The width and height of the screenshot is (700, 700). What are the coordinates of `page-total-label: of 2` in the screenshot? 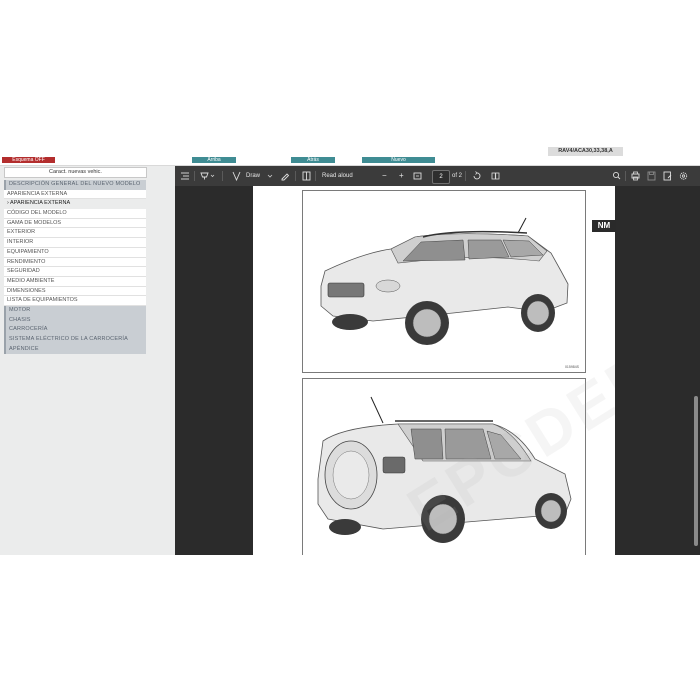 It's located at (457, 176).